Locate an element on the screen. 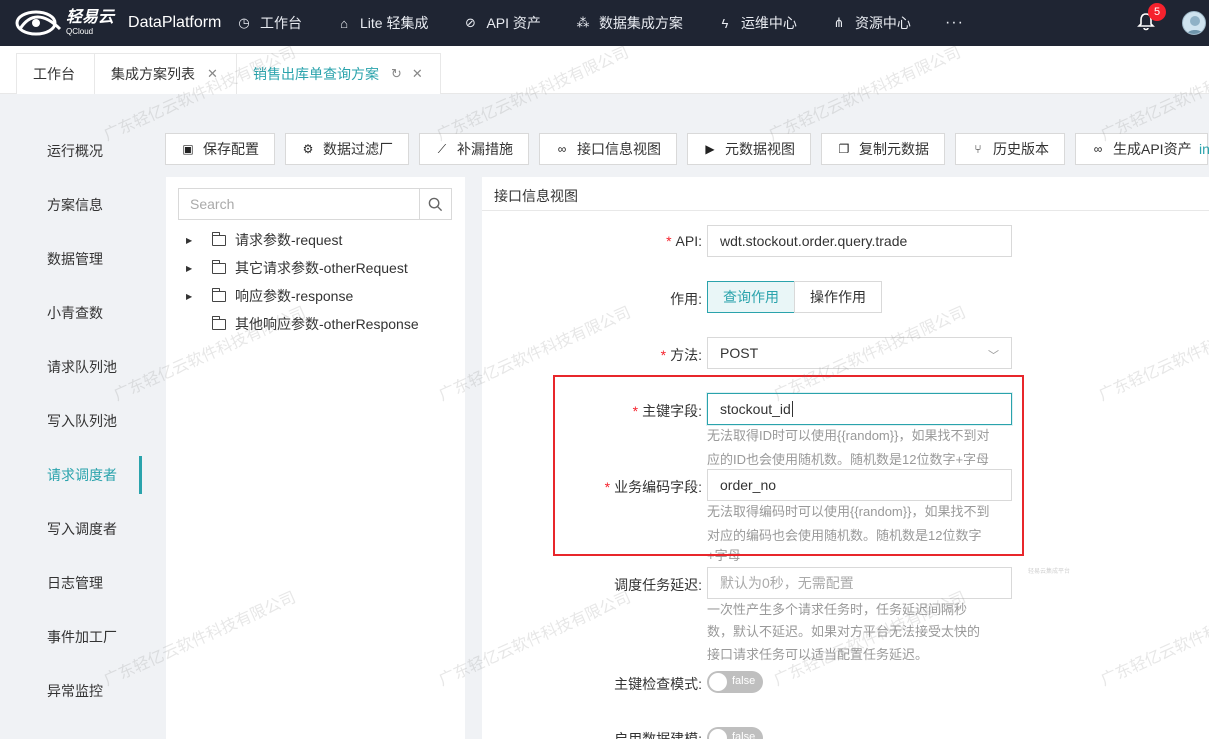 Image resolution: width=1209 pixels, height=739 pixels. toggle-label: false is located at coordinates (744, 681).